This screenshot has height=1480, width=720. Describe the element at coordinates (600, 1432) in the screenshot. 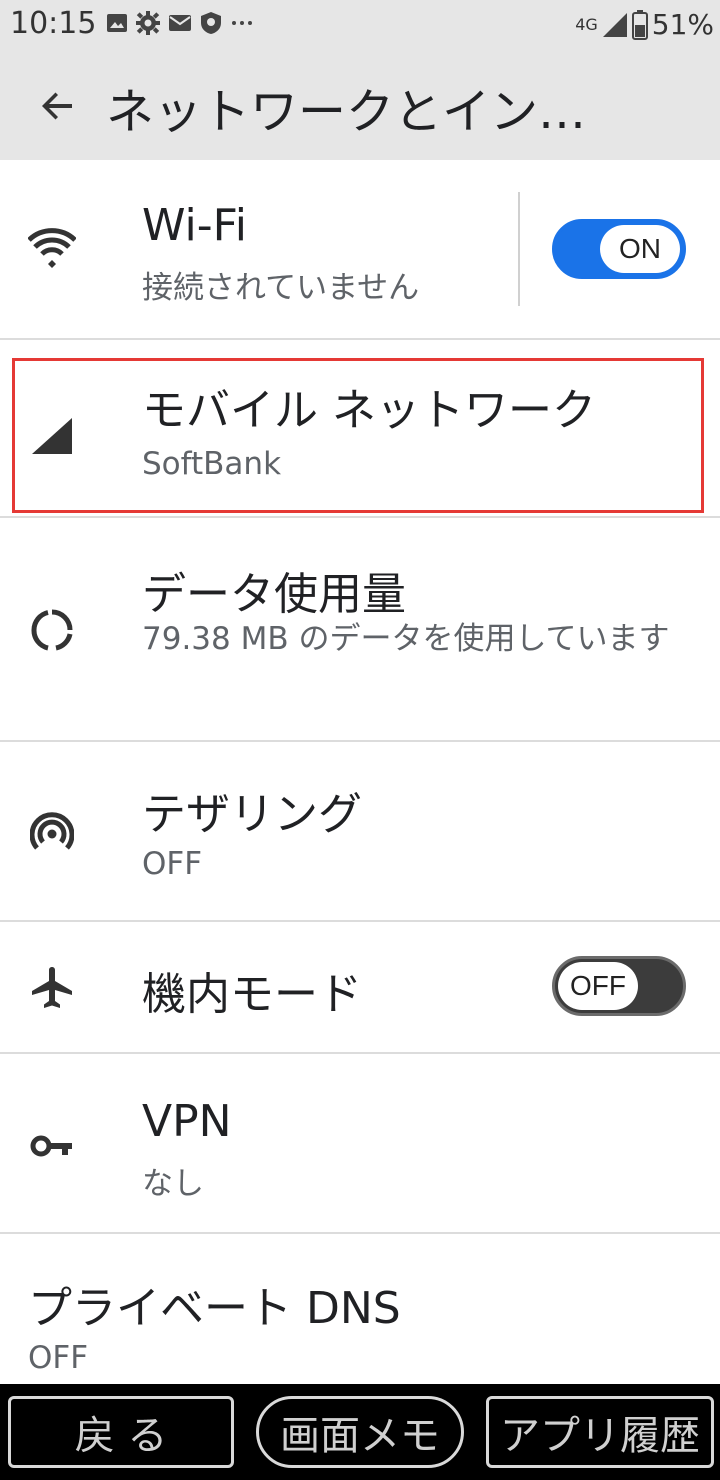

I see `recent-apps-button: アプリ履歴` at that location.